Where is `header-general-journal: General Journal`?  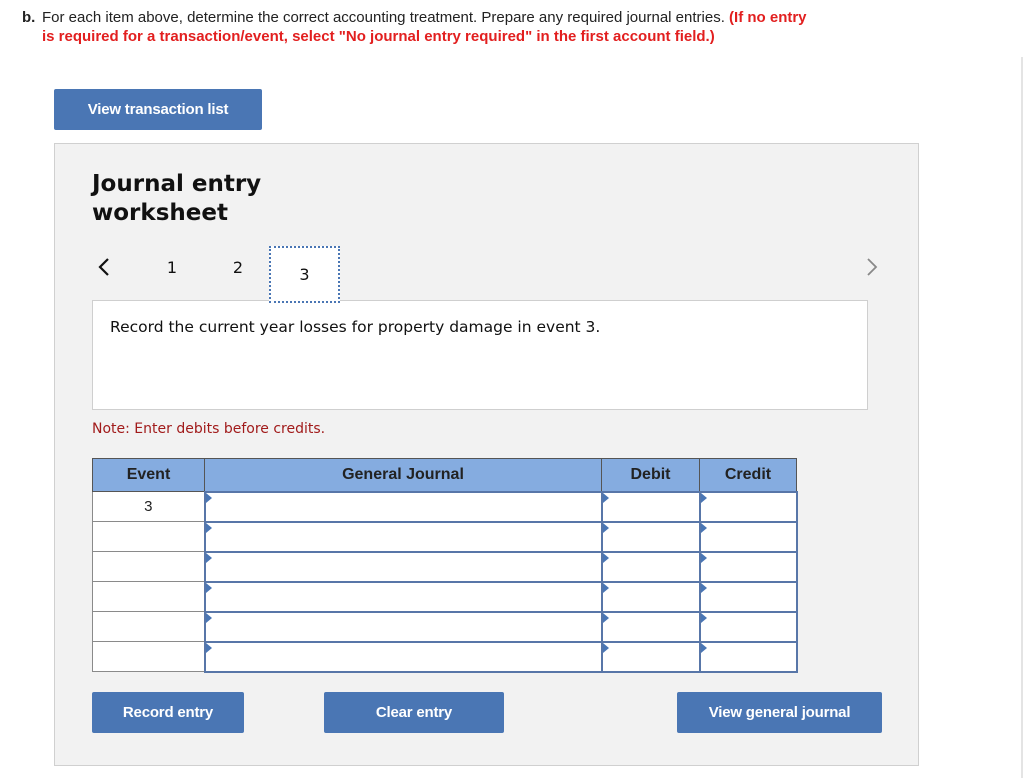 header-general-journal: General Journal is located at coordinates (403, 475).